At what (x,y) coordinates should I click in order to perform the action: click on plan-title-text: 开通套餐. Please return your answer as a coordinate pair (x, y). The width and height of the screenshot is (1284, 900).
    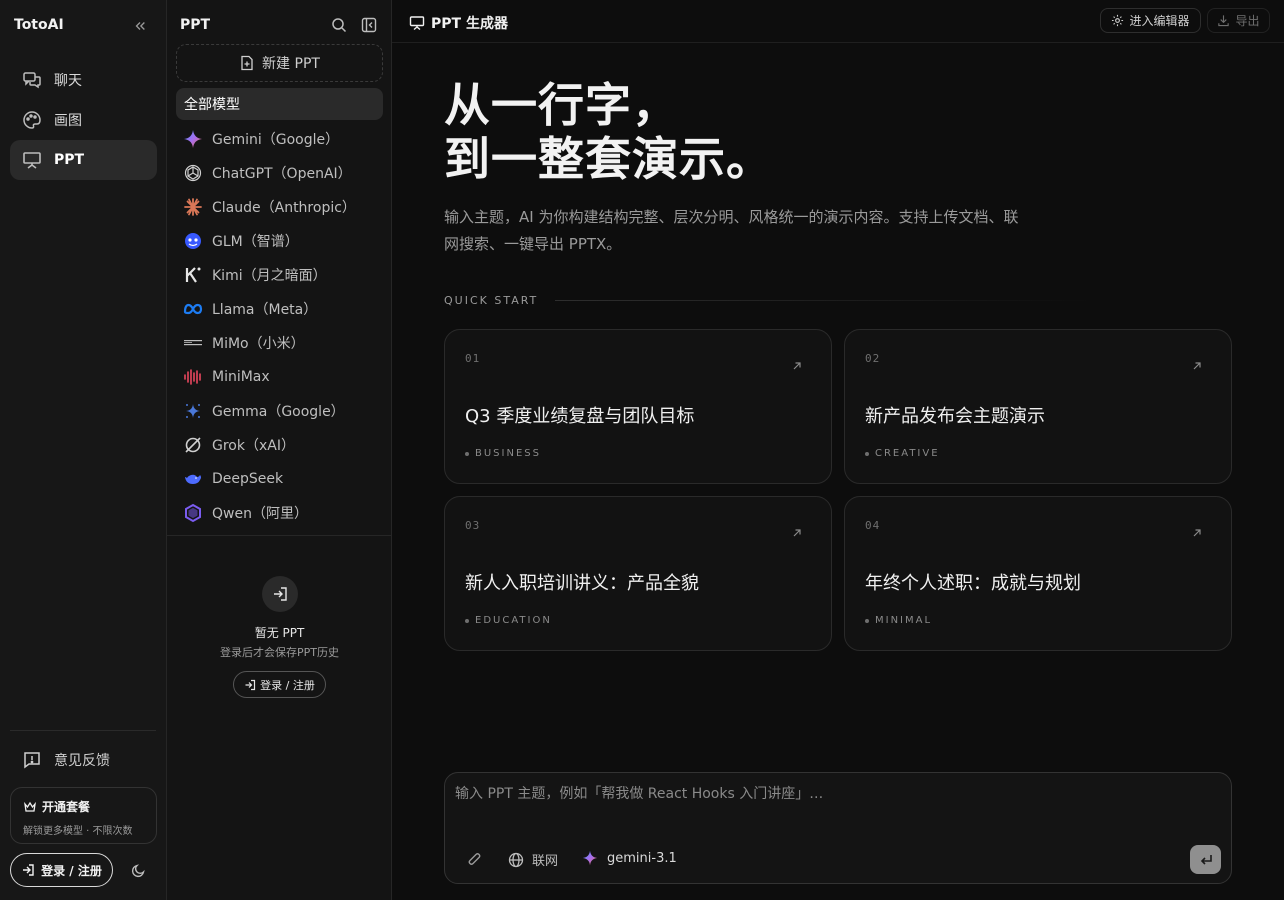
    Looking at the image, I should click on (66, 807).